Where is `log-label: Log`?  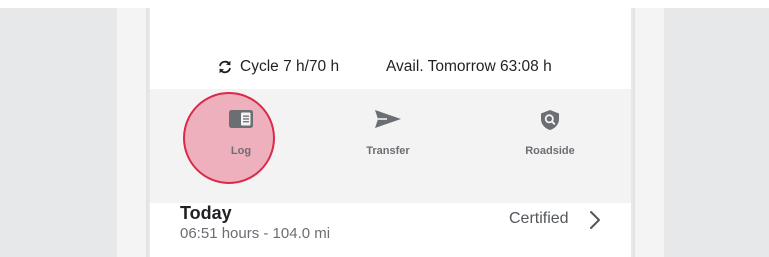 log-label: Log is located at coordinates (241, 151).